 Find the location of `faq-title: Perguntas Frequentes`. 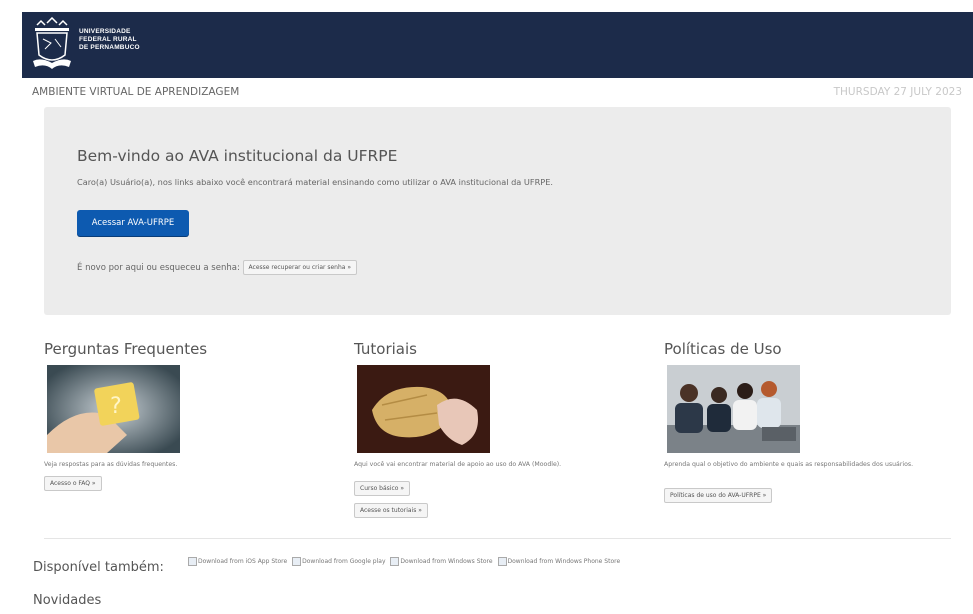

faq-title: Perguntas Frequentes is located at coordinates (126, 349).